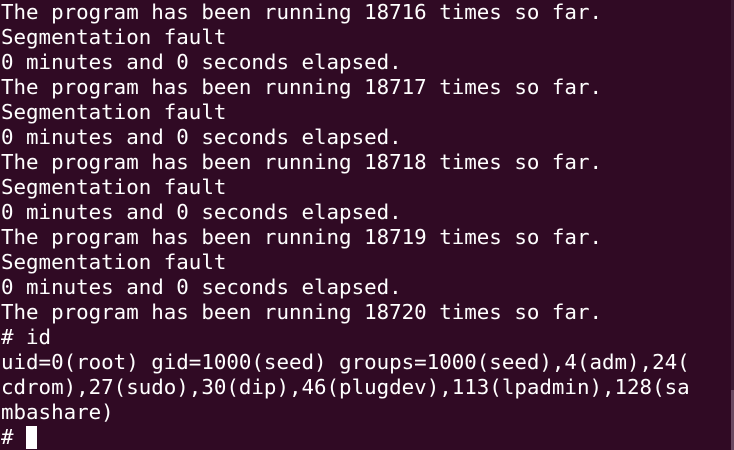  What do you see at coordinates (7, 437) in the screenshot?
I see `prompt-symbol: #` at bounding box center [7, 437].